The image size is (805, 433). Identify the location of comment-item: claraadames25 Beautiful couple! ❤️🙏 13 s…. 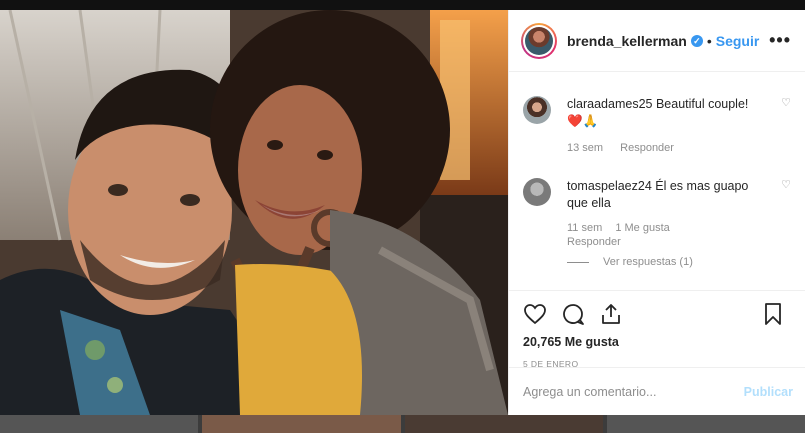
(657, 119).